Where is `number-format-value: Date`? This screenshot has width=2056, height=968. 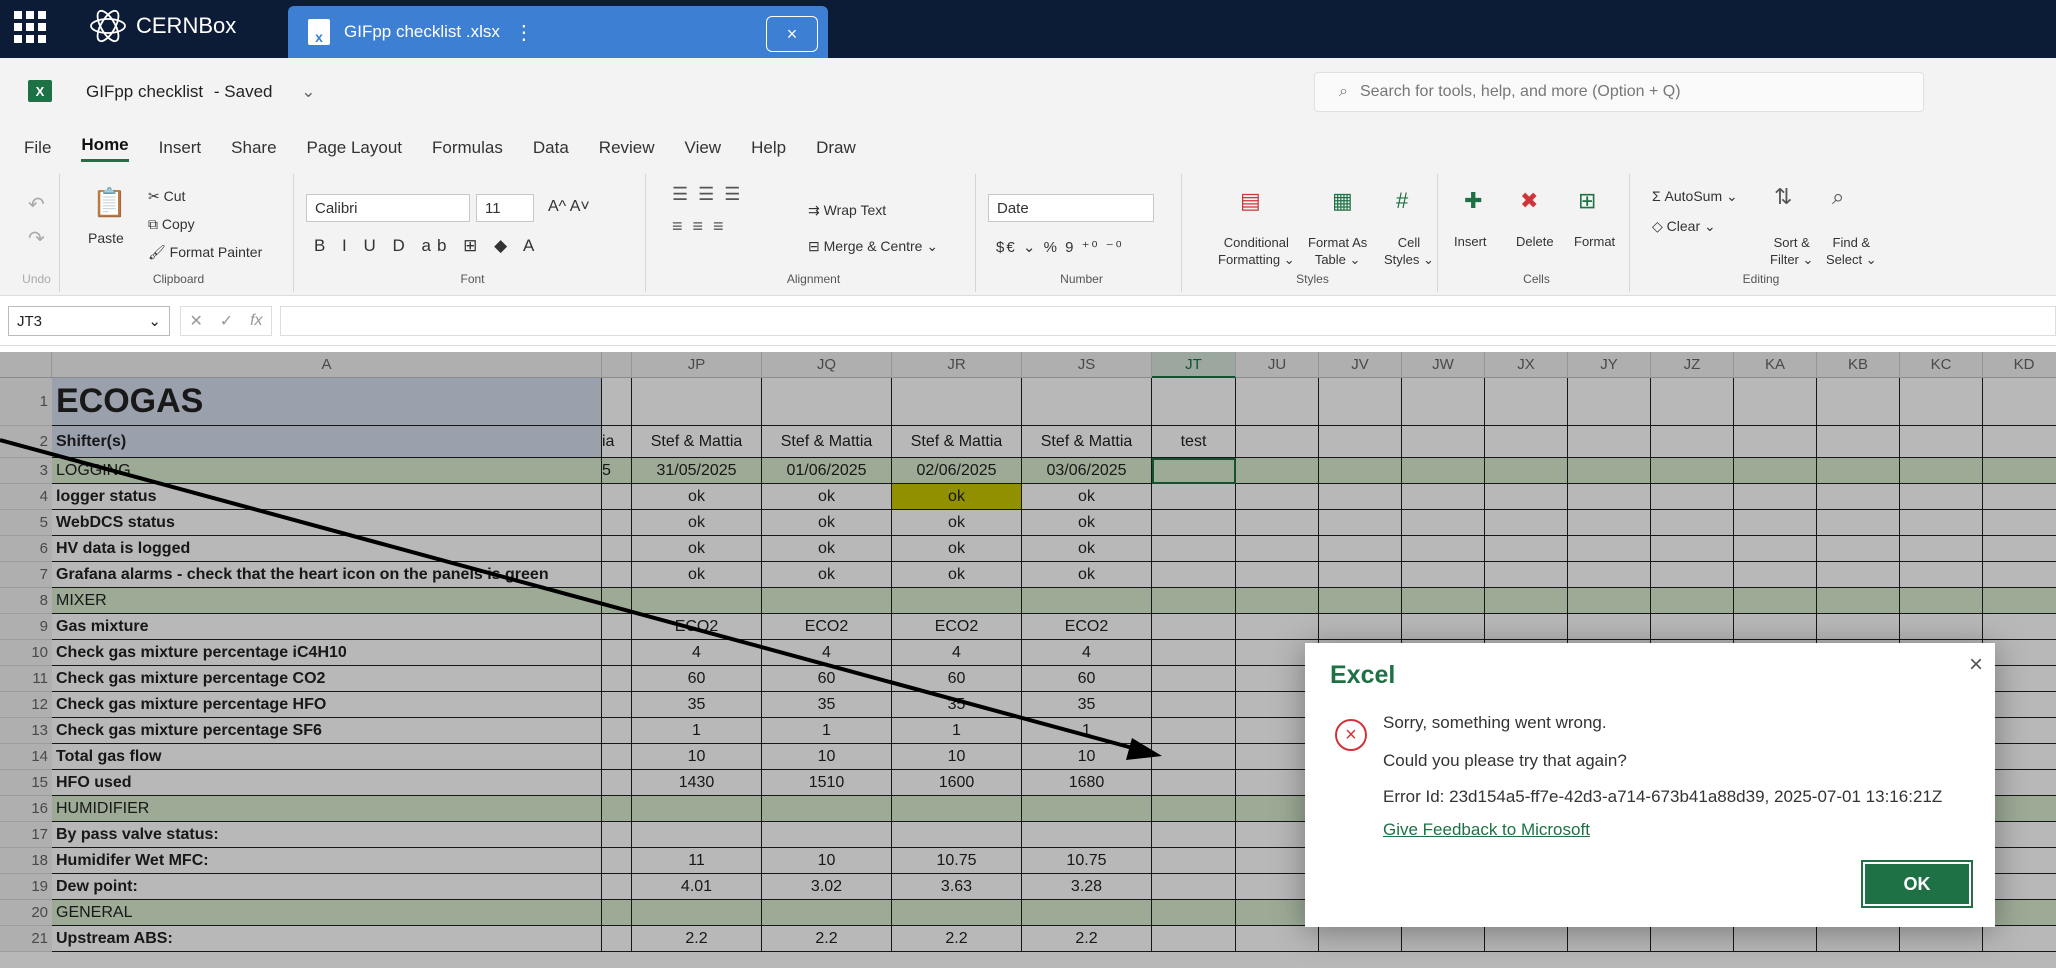
number-format-value: Date is located at coordinates (1013, 208).